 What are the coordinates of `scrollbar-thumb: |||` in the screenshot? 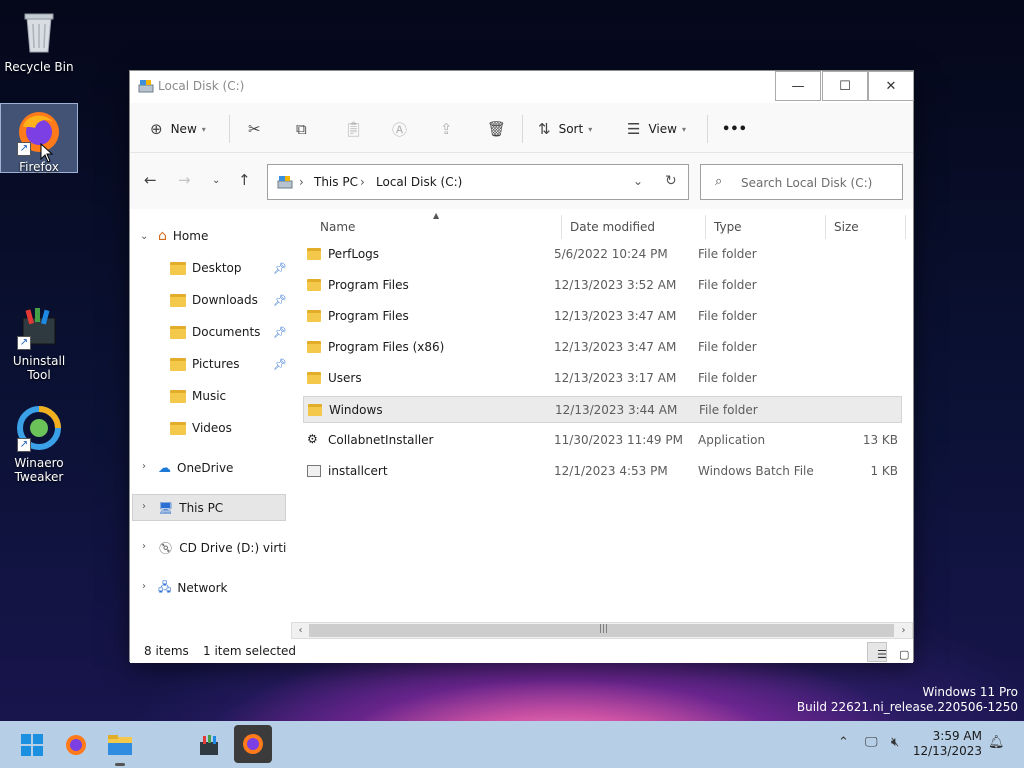 It's located at (601, 630).